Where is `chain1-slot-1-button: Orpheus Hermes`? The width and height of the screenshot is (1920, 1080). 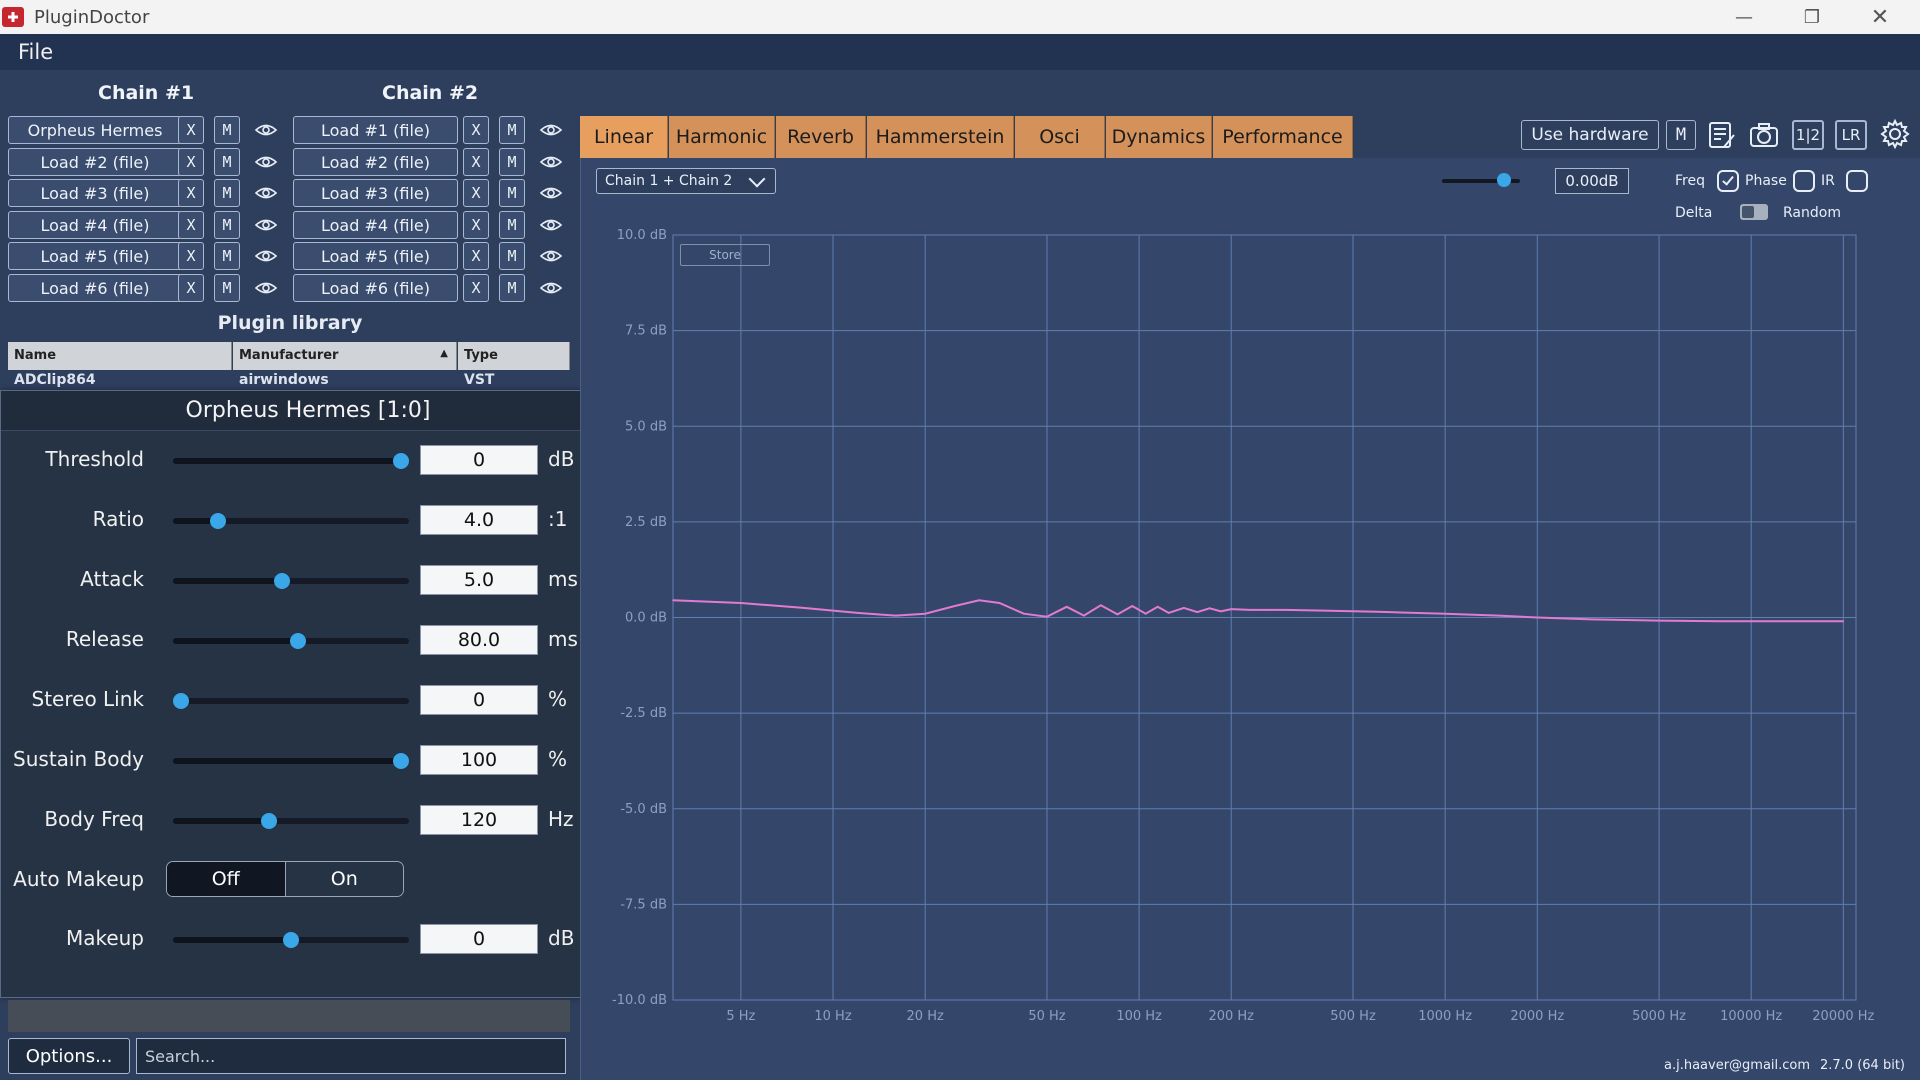 chain1-slot-1-button: Orpheus Hermes is located at coordinates (95, 130).